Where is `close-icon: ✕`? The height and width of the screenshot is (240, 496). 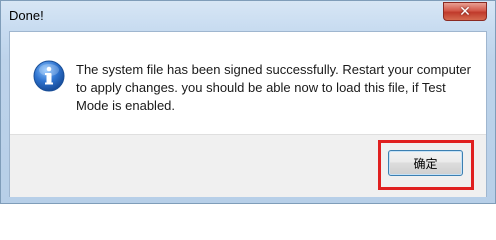 close-icon: ✕ is located at coordinates (465, 11).